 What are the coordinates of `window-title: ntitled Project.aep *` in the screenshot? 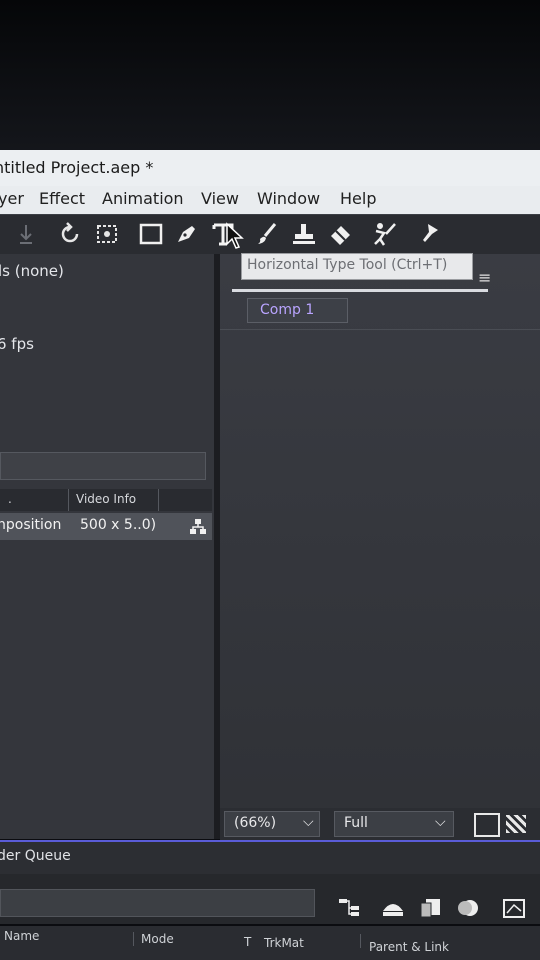 It's located at (77, 167).